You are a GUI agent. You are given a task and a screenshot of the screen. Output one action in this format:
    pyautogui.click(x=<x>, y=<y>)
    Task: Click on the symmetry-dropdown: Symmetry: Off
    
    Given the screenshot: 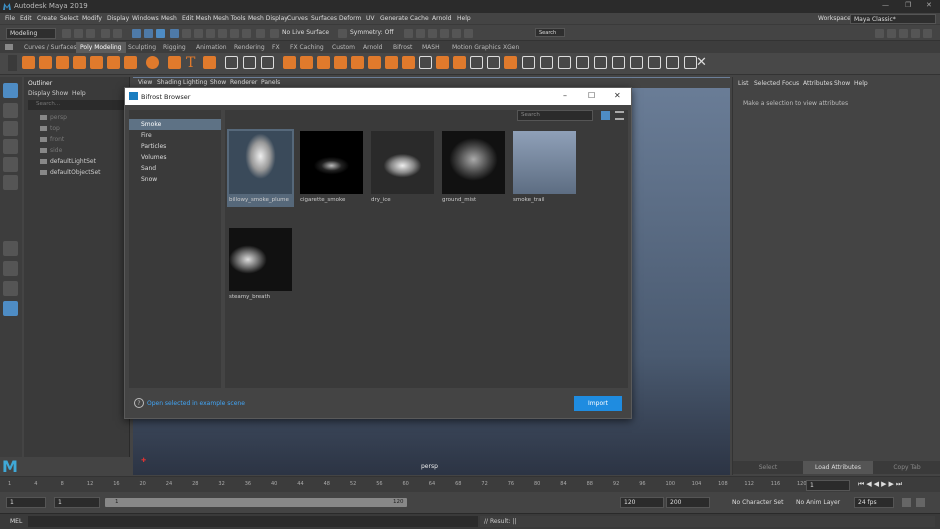 What is the action you would take?
    pyautogui.click(x=371, y=32)
    